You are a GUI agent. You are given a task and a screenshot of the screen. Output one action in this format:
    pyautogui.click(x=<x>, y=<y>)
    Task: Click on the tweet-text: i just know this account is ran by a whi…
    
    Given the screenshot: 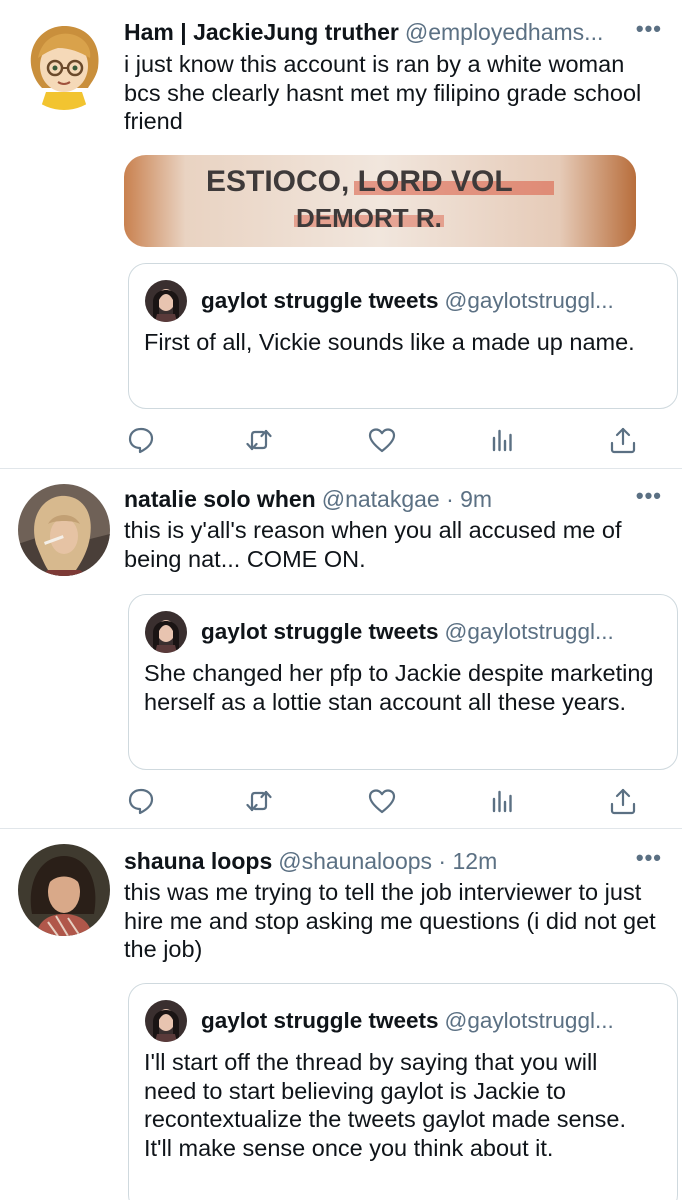 What is the action you would take?
    pyautogui.click(x=383, y=92)
    